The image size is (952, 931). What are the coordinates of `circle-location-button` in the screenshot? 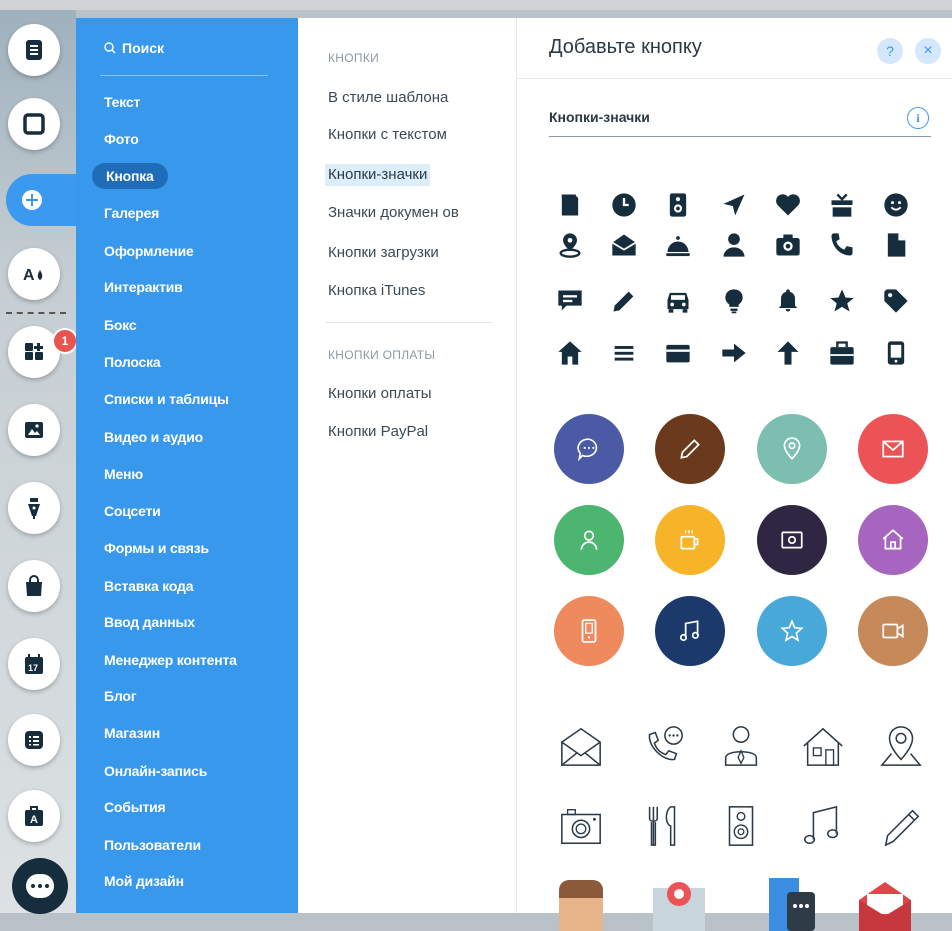 It's located at (792, 449).